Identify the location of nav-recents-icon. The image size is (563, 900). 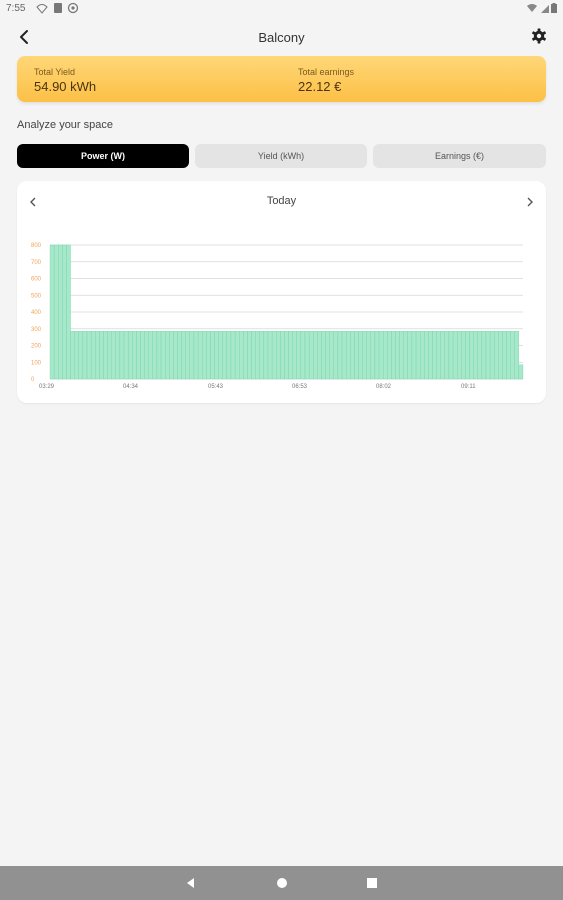
(372, 883).